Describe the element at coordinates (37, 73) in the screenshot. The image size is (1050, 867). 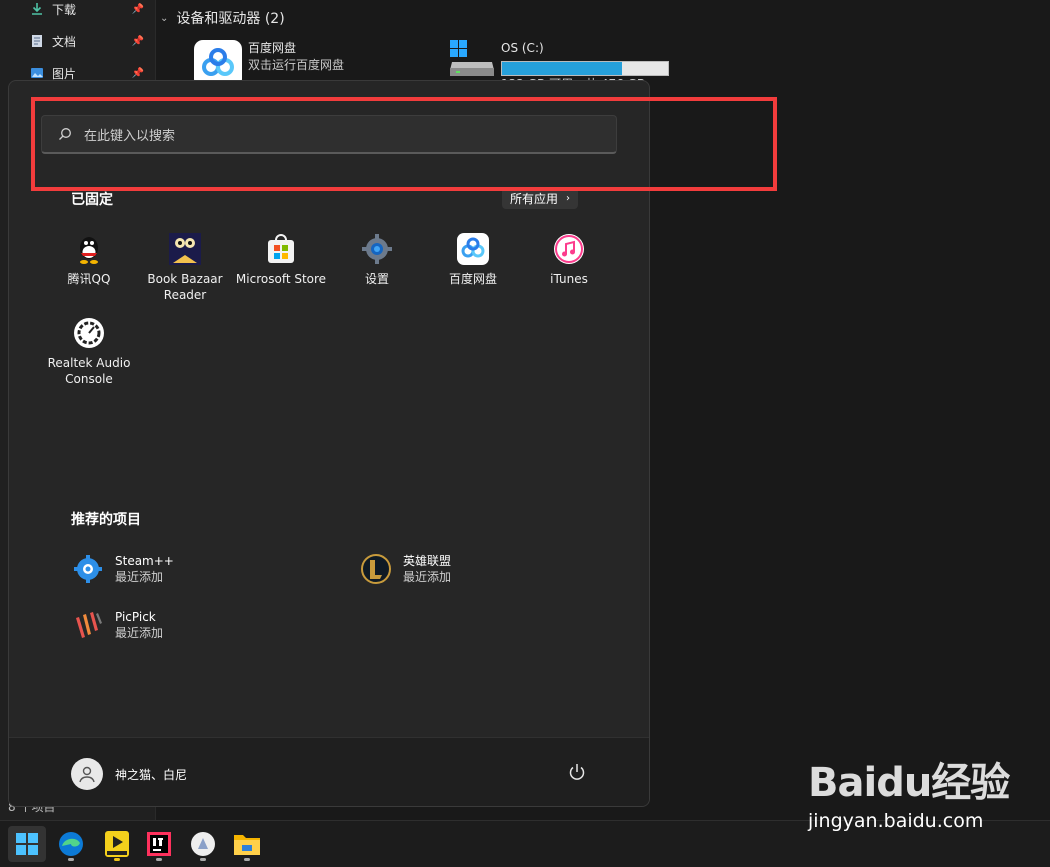
I see `picture-icon` at that location.